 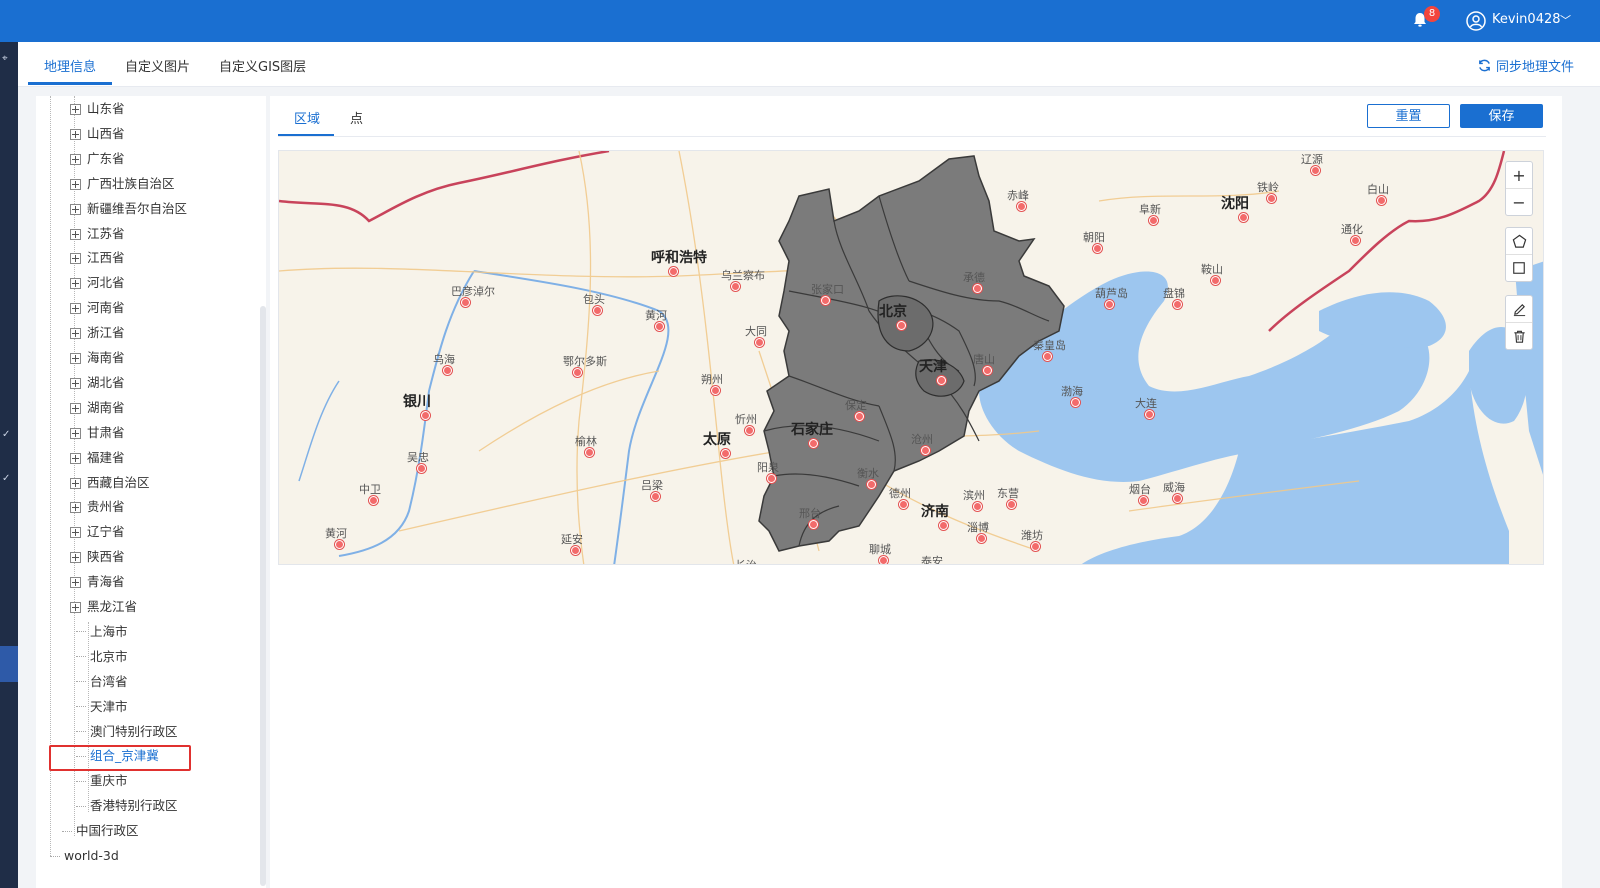 What do you see at coordinates (102, 781) in the screenshot?
I see `tree-item-city: 重庆市` at bounding box center [102, 781].